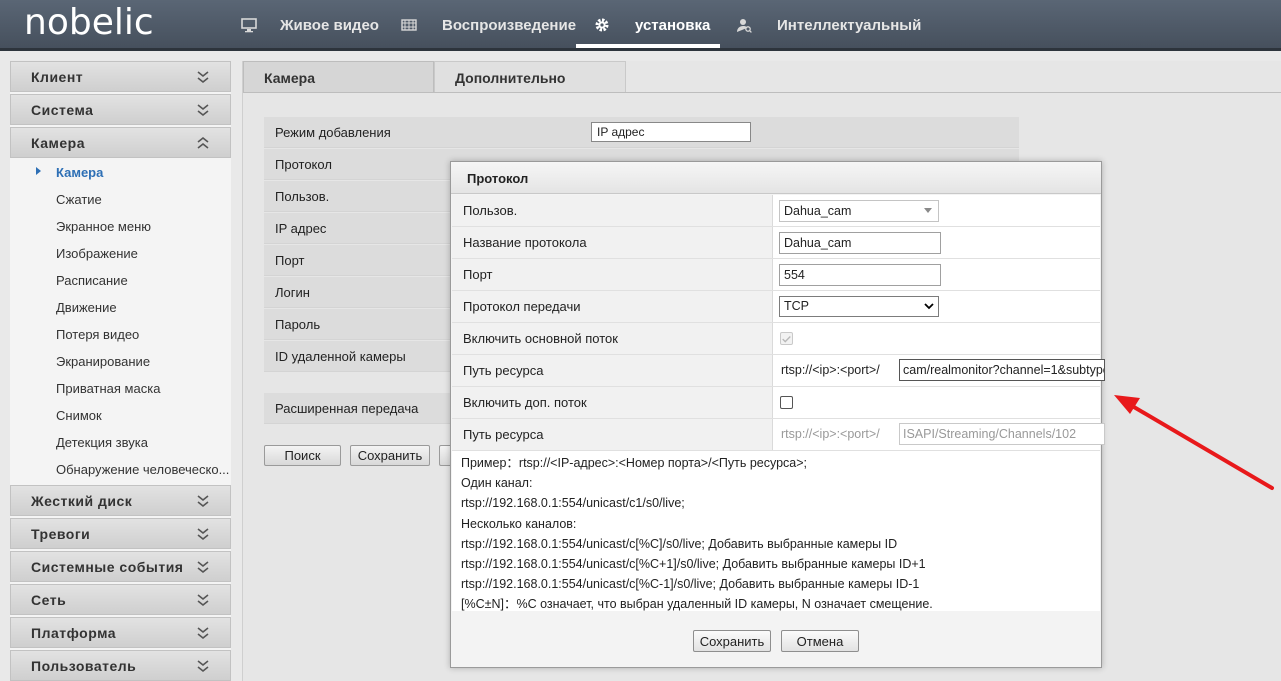 Image resolution: width=1281 pixels, height=681 pixels. Describe the element at coordinates (519, 523) in the screenshot. I see `example-line: Несколько каналов:` at that location.